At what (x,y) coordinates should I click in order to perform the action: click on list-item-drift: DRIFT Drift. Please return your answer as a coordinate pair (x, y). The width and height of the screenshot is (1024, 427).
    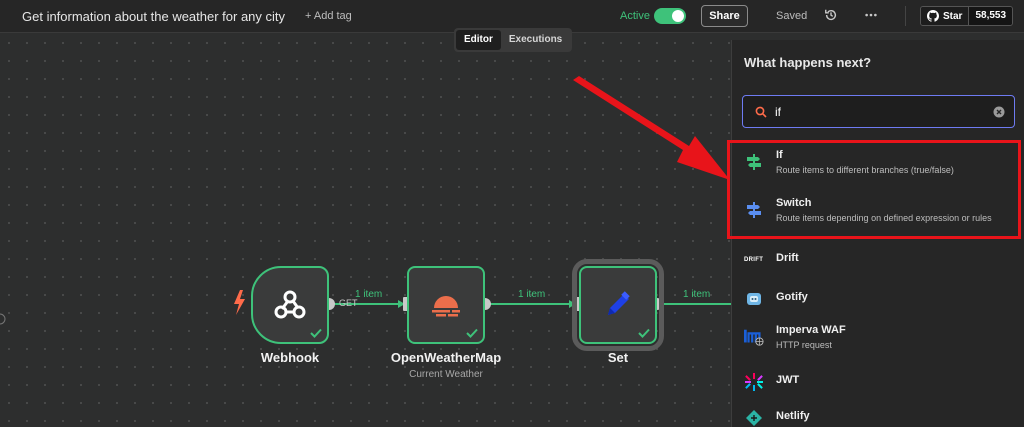
    Looking at the image, I should click on (878, 260).